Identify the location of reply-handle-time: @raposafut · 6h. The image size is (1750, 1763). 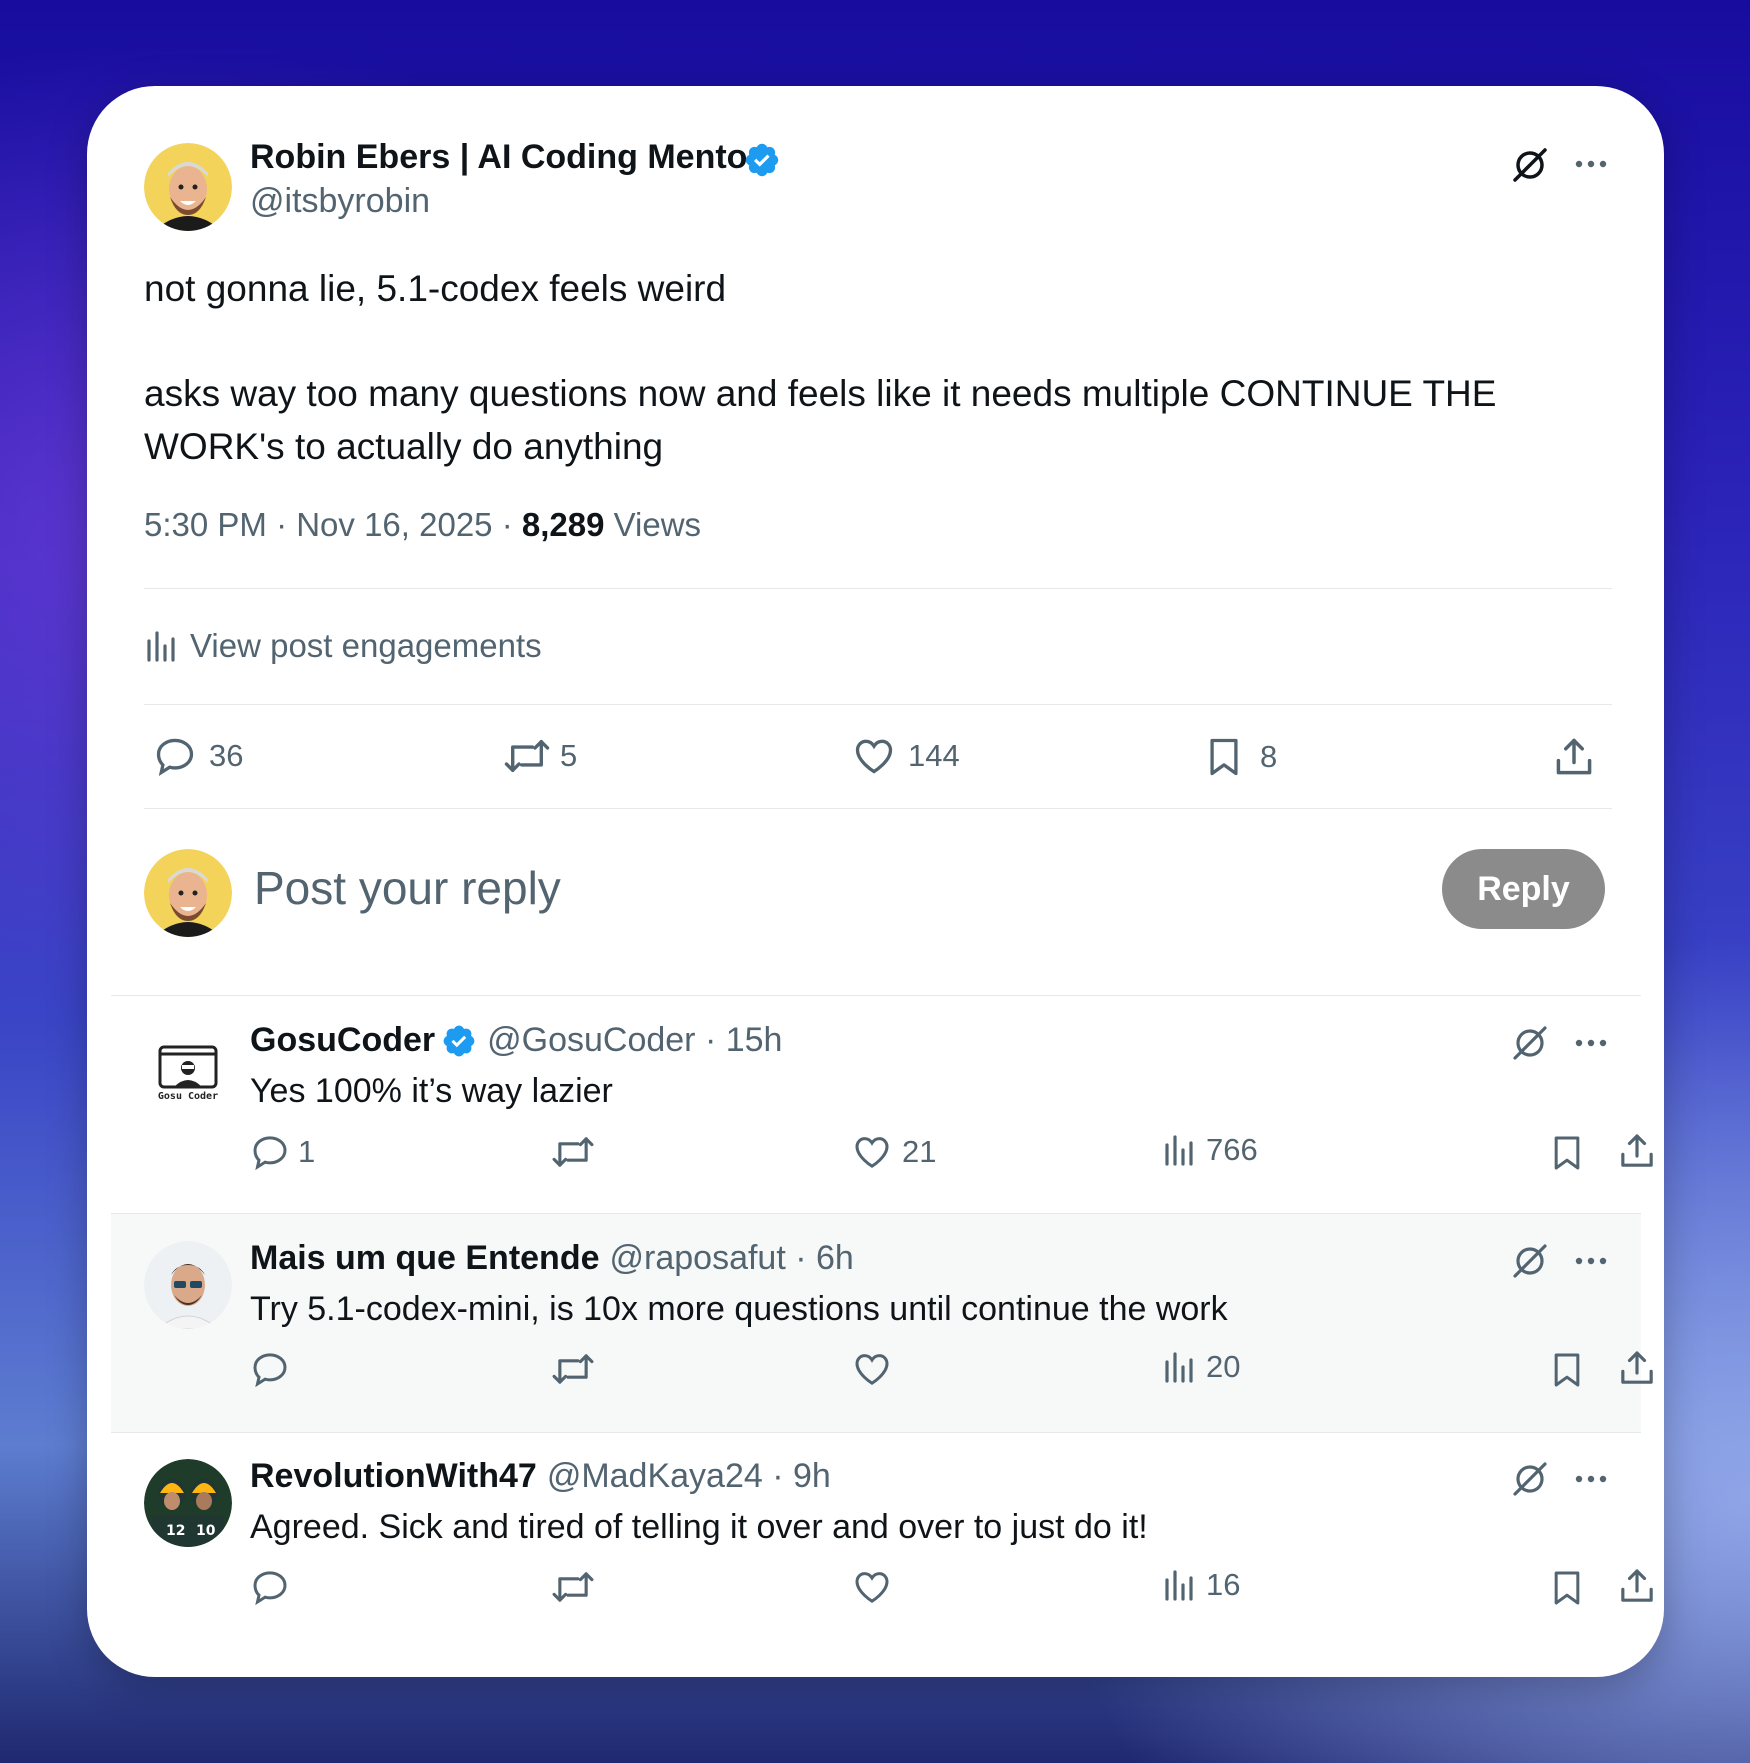
(732, 1258).